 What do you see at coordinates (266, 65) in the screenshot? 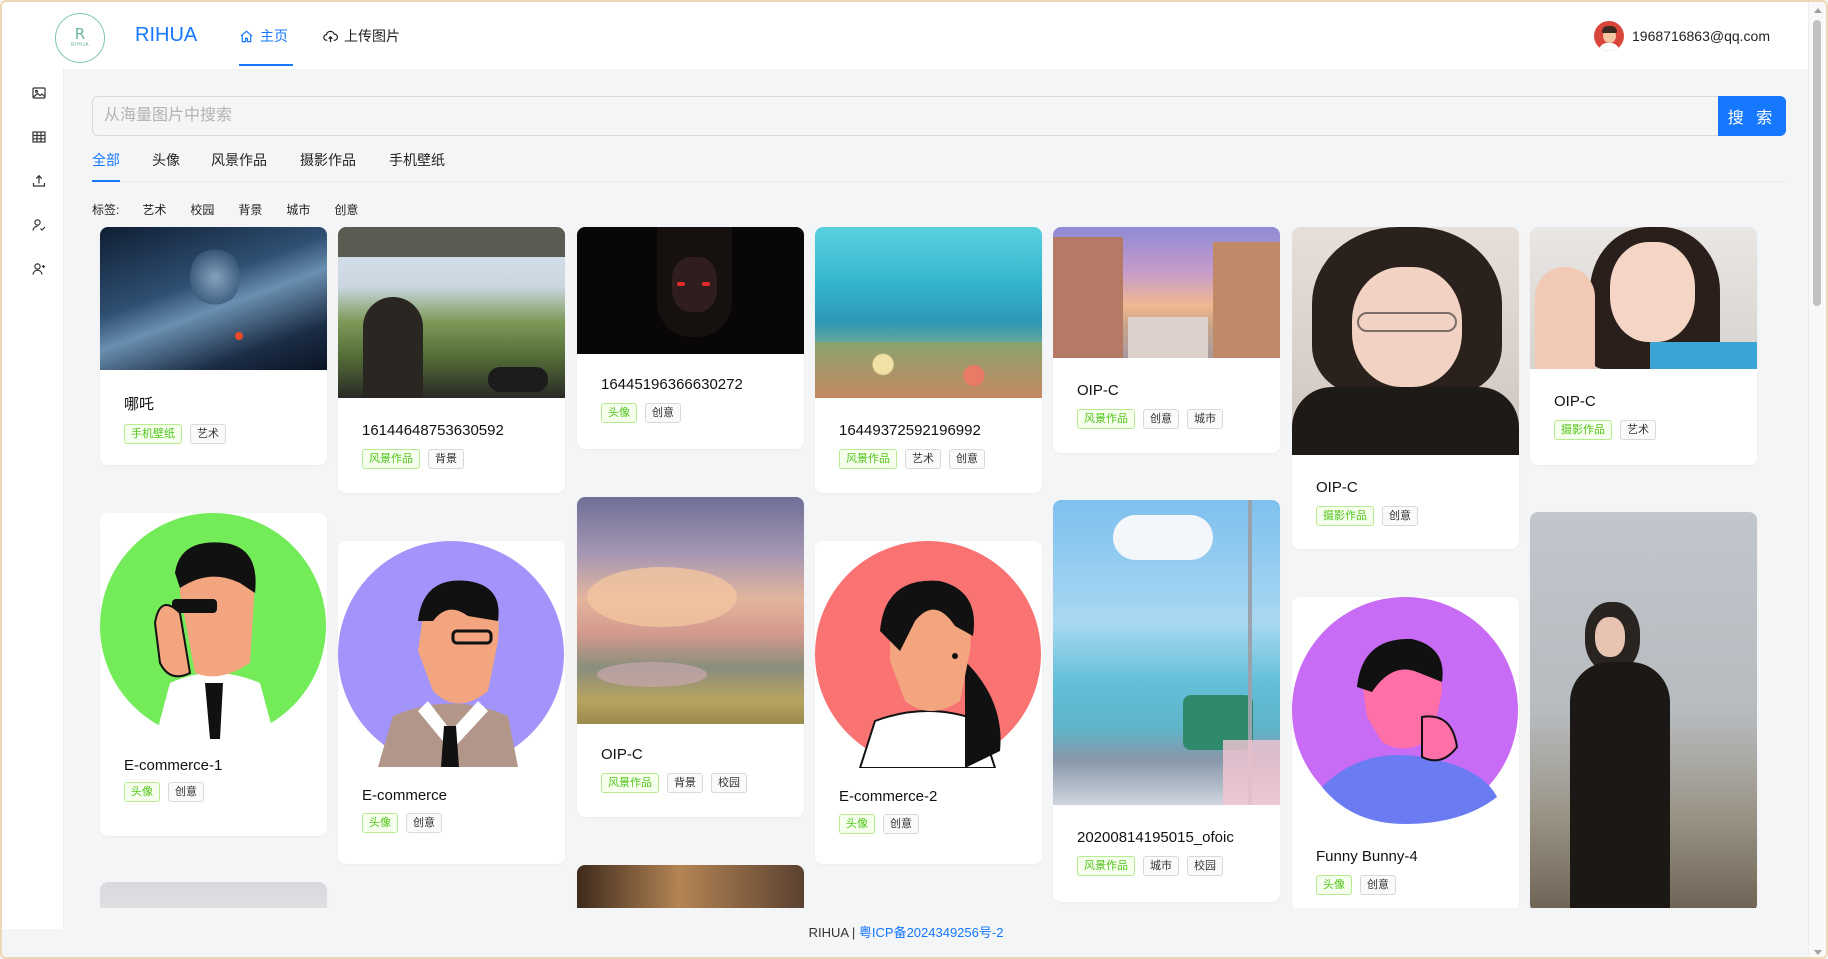
I see `nav-active-indicator` at bounding box center [266, 65].